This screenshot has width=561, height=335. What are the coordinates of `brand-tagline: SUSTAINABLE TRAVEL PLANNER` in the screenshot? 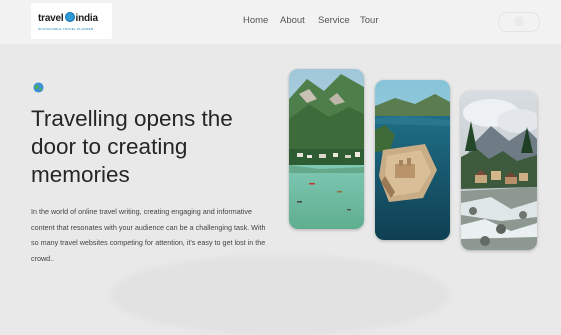 It's located at (66, 29).